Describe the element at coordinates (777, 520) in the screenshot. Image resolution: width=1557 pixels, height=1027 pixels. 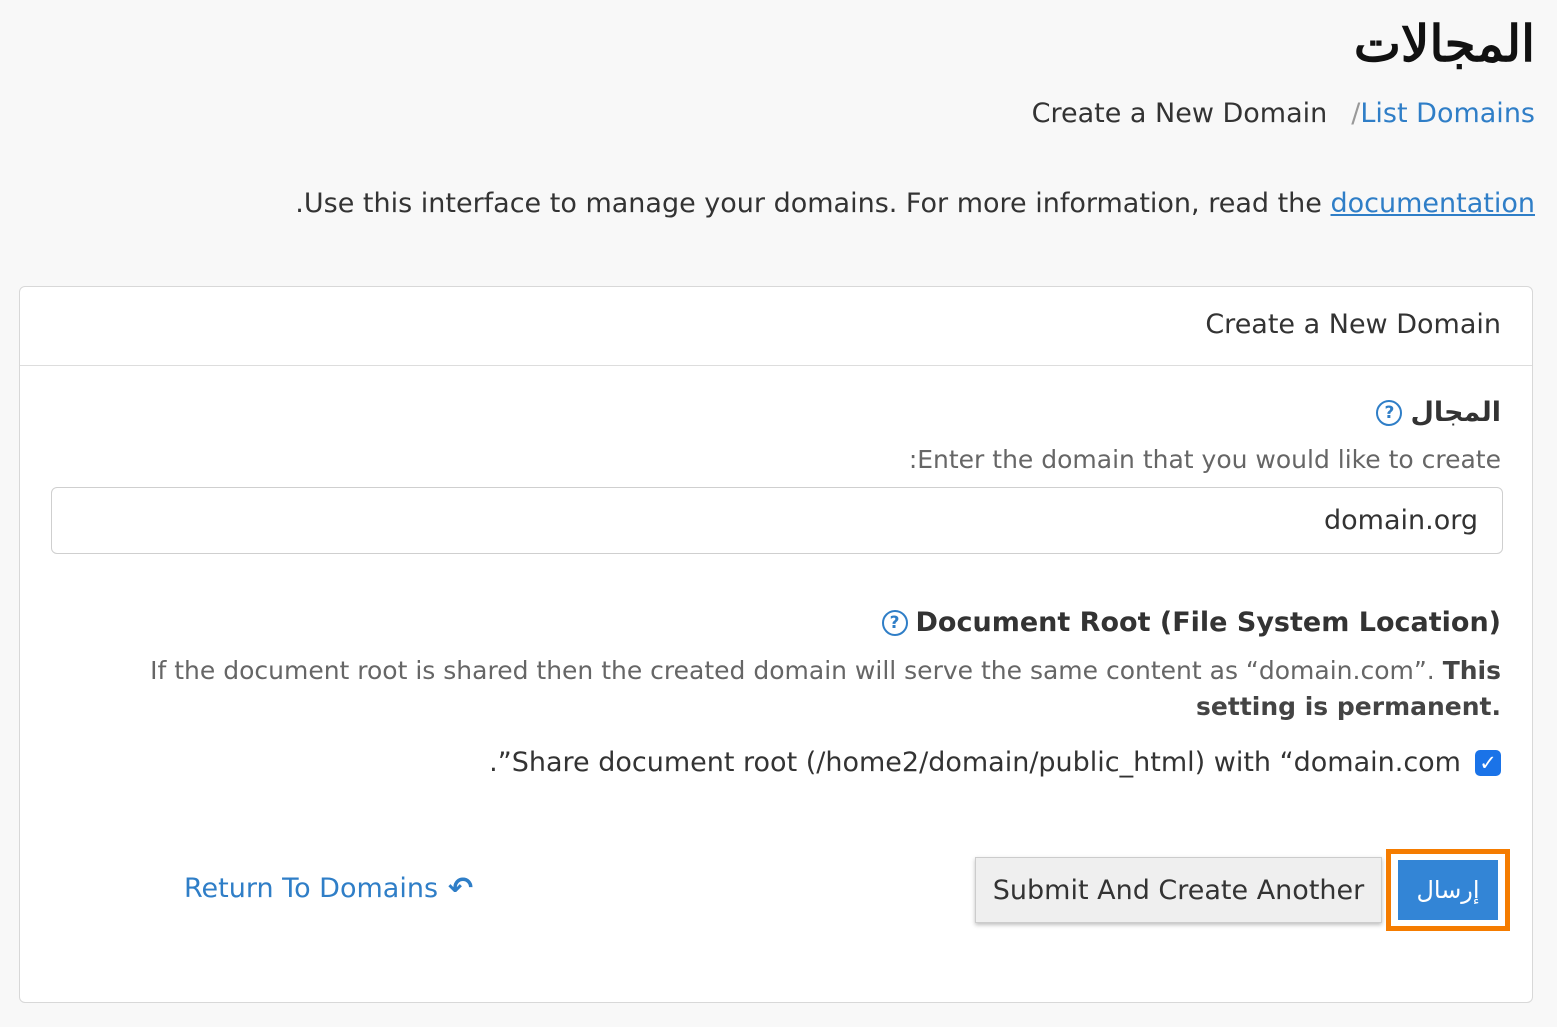
I see `domain-input` at that location.